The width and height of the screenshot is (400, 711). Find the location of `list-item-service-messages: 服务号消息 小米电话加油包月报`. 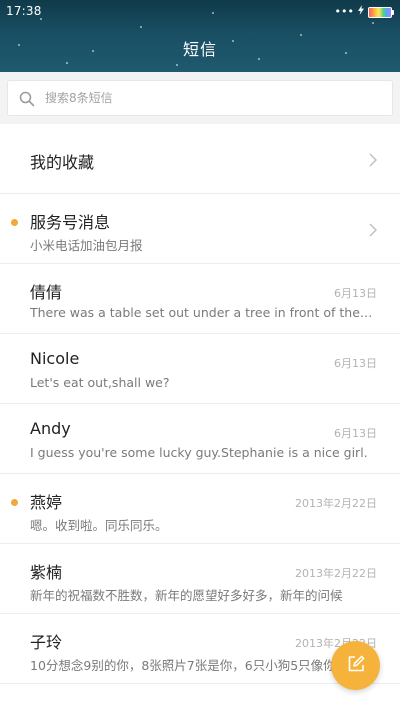

list-item-service-messages: 服务号消息 小米电话加油包月报 is located at coordinates (200, 229).